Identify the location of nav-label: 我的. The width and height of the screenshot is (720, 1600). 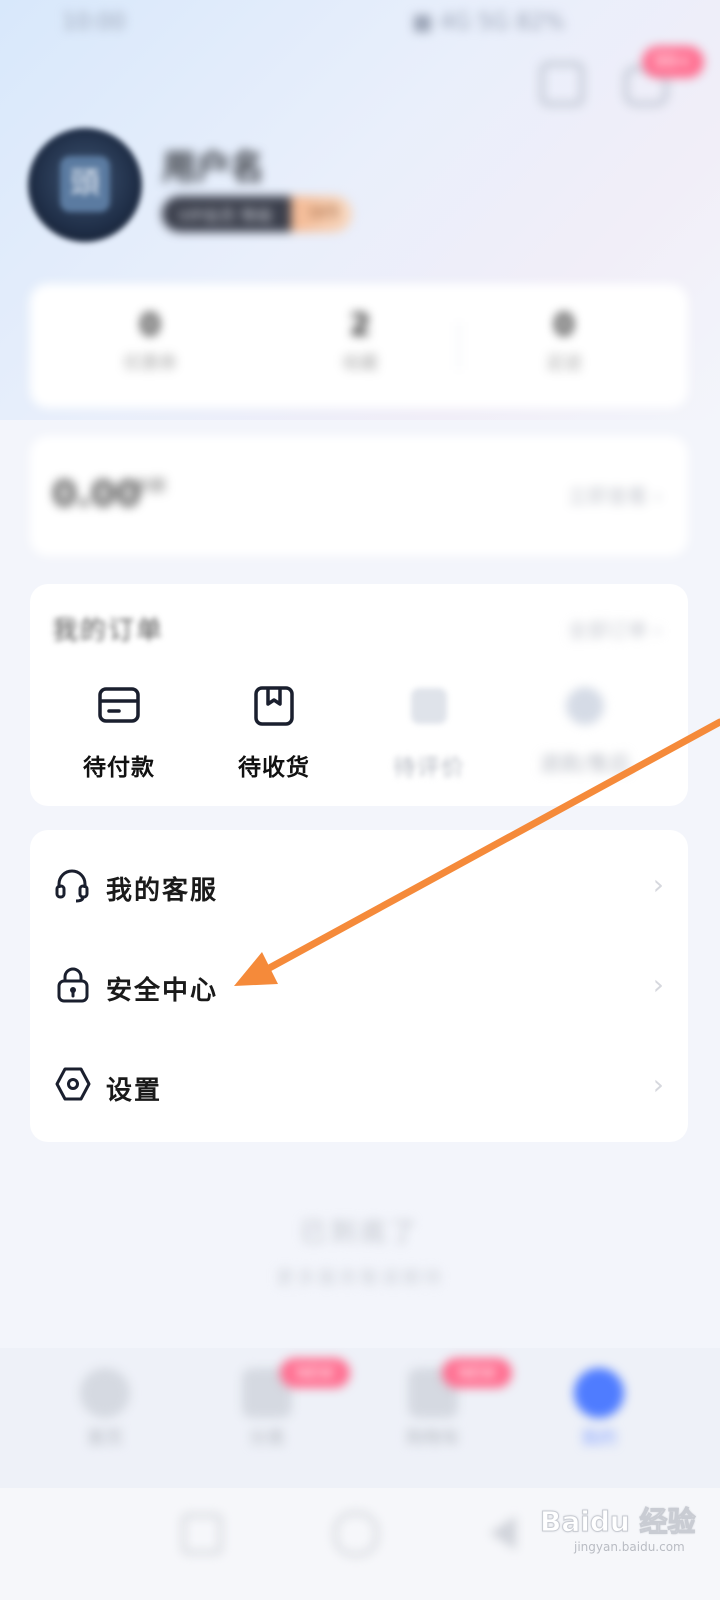
(599, 1438).